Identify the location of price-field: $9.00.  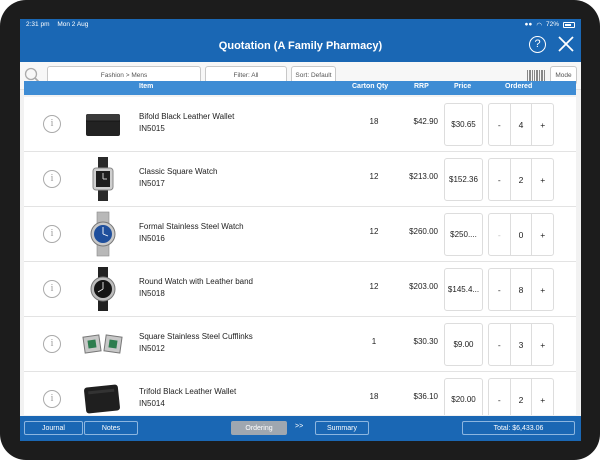
(463, 344).